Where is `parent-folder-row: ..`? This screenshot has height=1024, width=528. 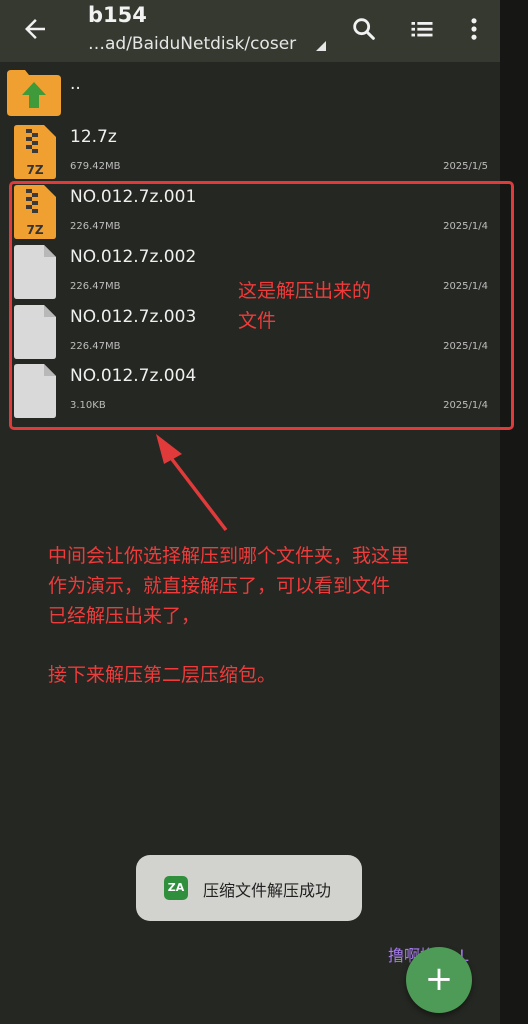
parent-folder-row: .. is located at coordinates (250, 94).